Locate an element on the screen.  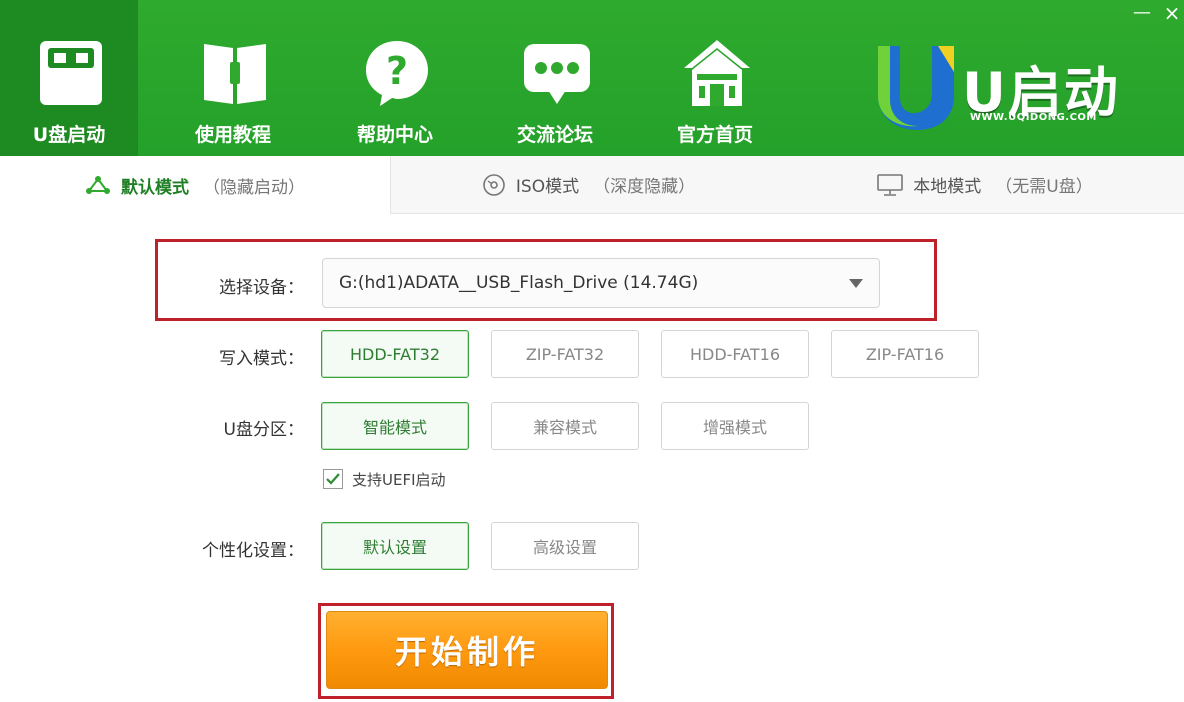
nav-label: U盘启动 is located at coordinates (69, 135).